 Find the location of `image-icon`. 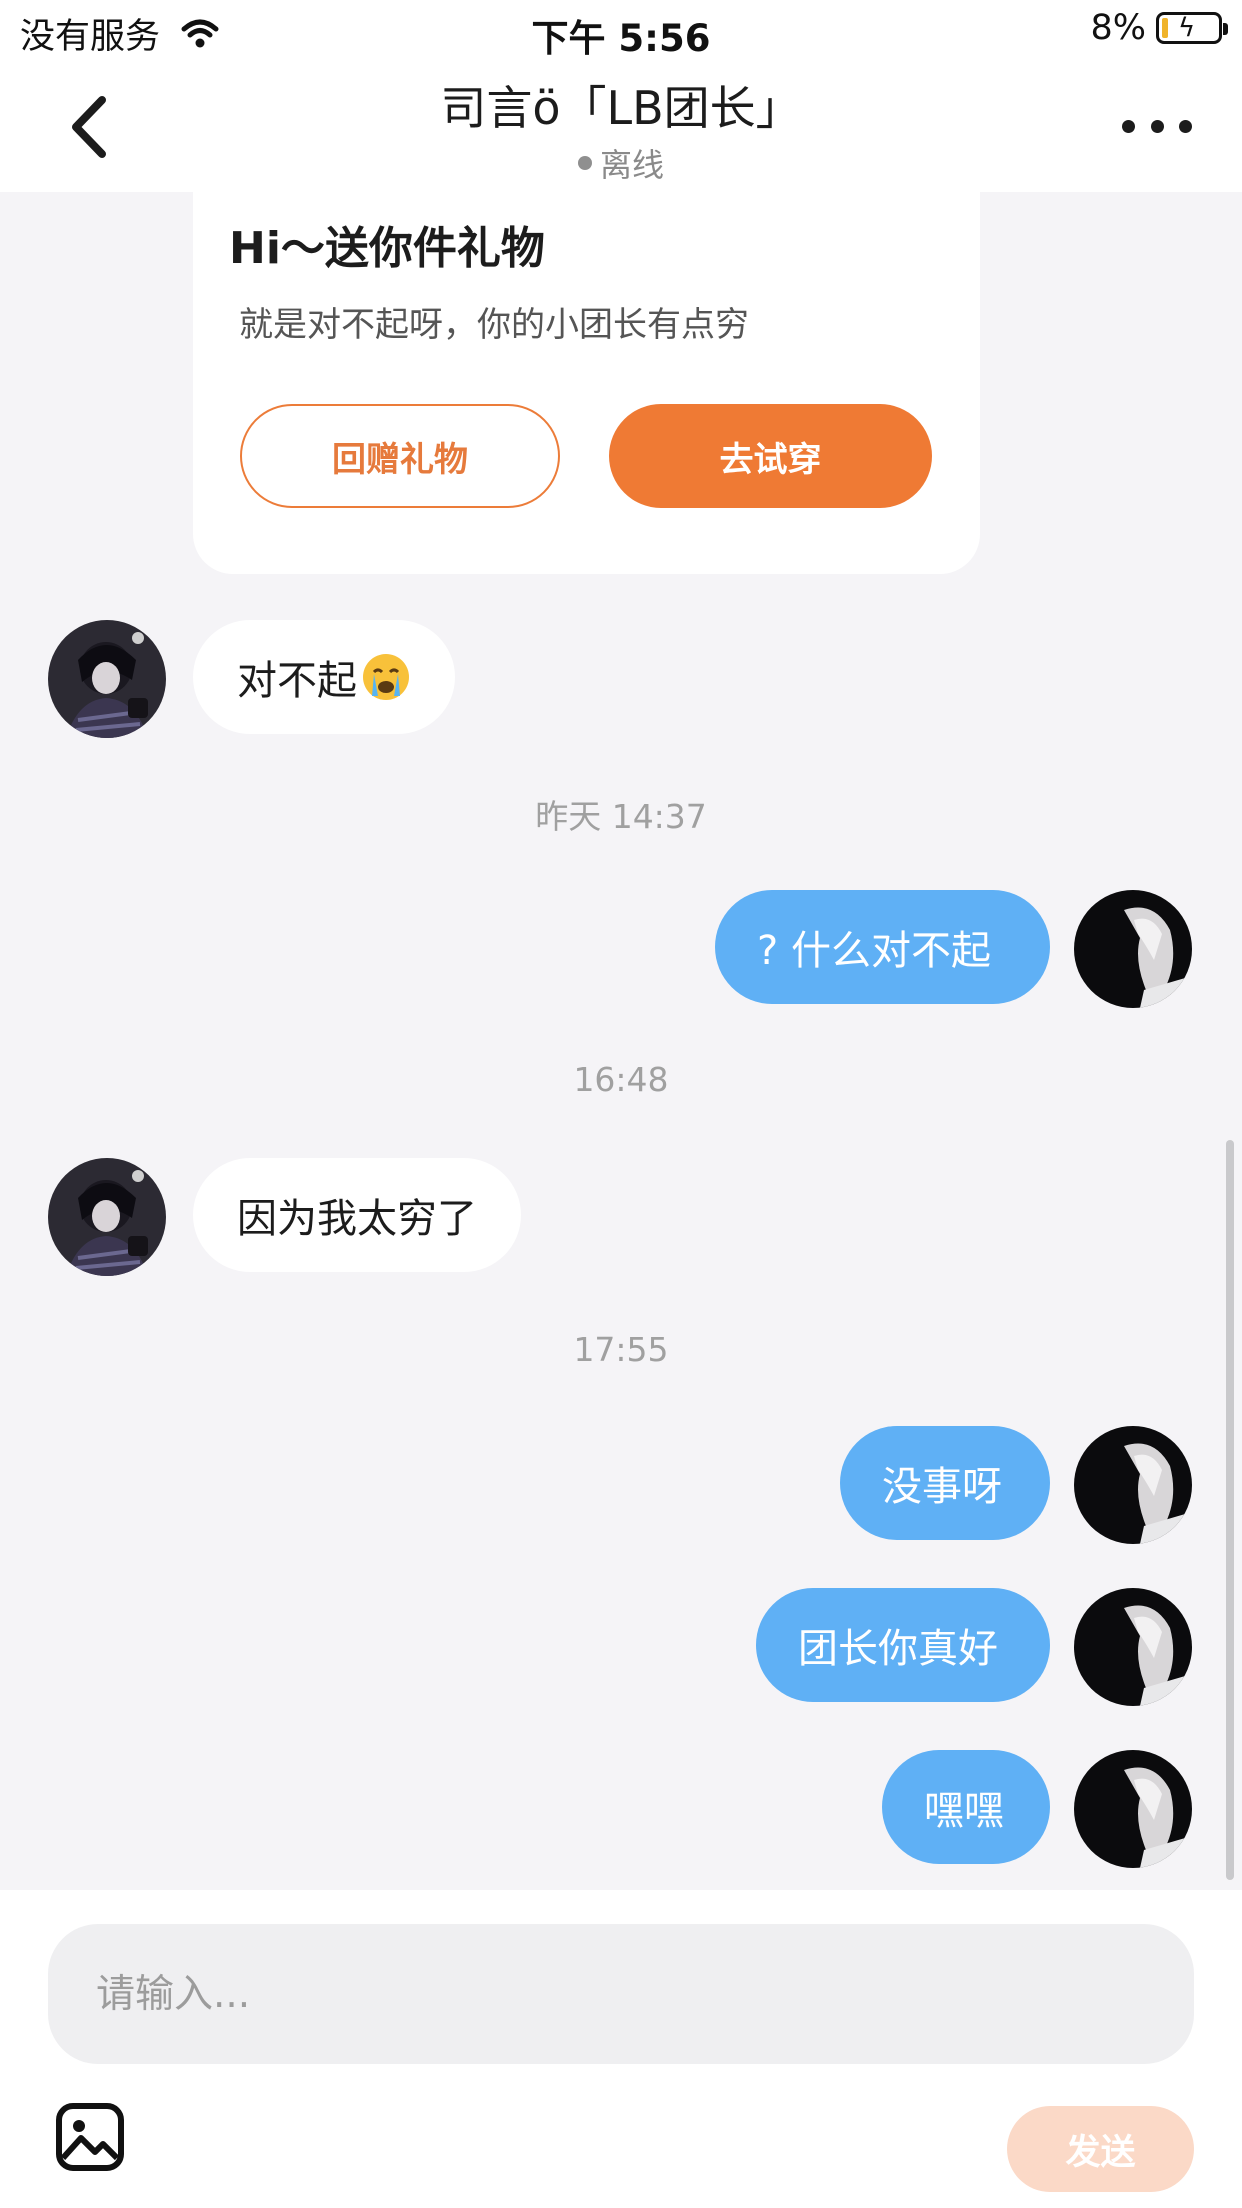

image-icon is located at coordinates (90, 2137).